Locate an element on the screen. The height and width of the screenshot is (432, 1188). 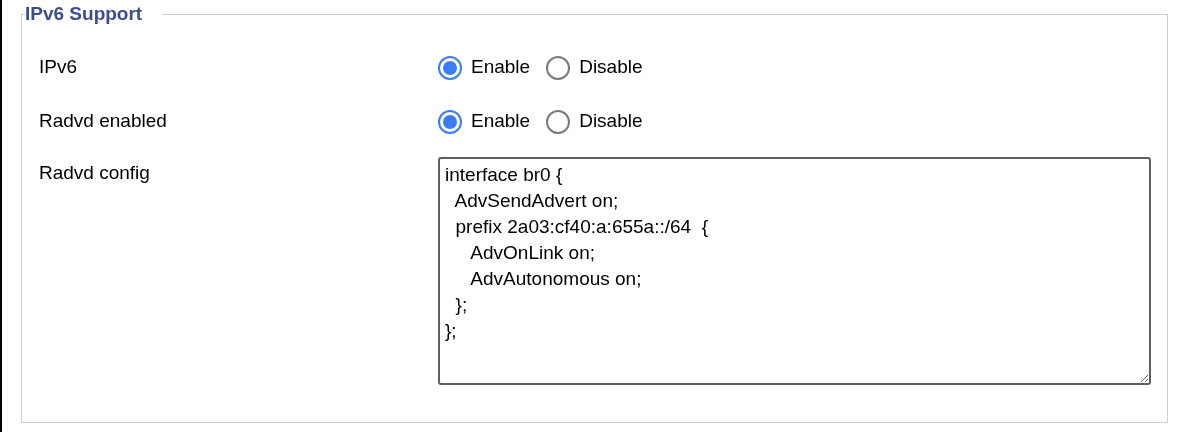
field-label: Radvd config is located at coordinates (95, 172).